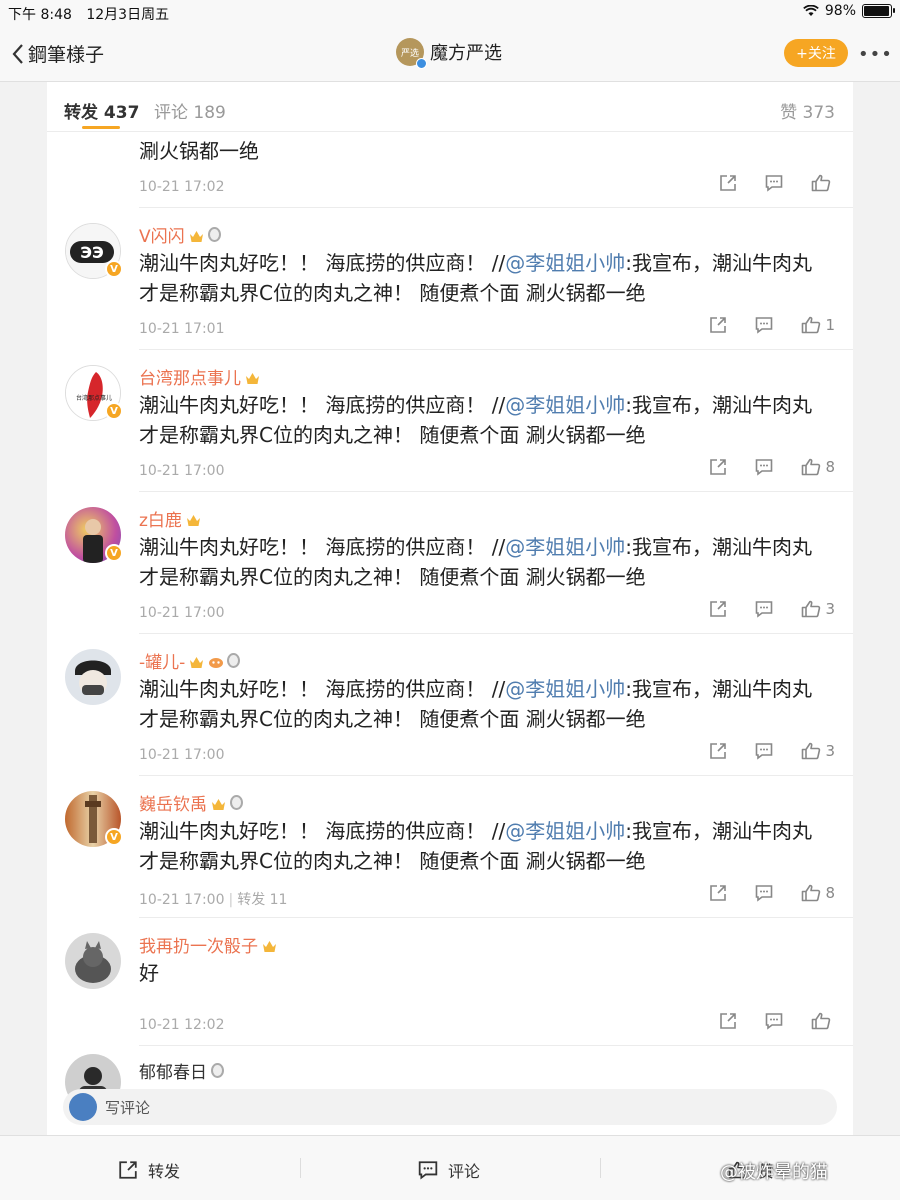 Image resolution: width=900 pixels, height=1200 pixels. I want to click on username: 我再扔一次骰子, so click(208, 944).